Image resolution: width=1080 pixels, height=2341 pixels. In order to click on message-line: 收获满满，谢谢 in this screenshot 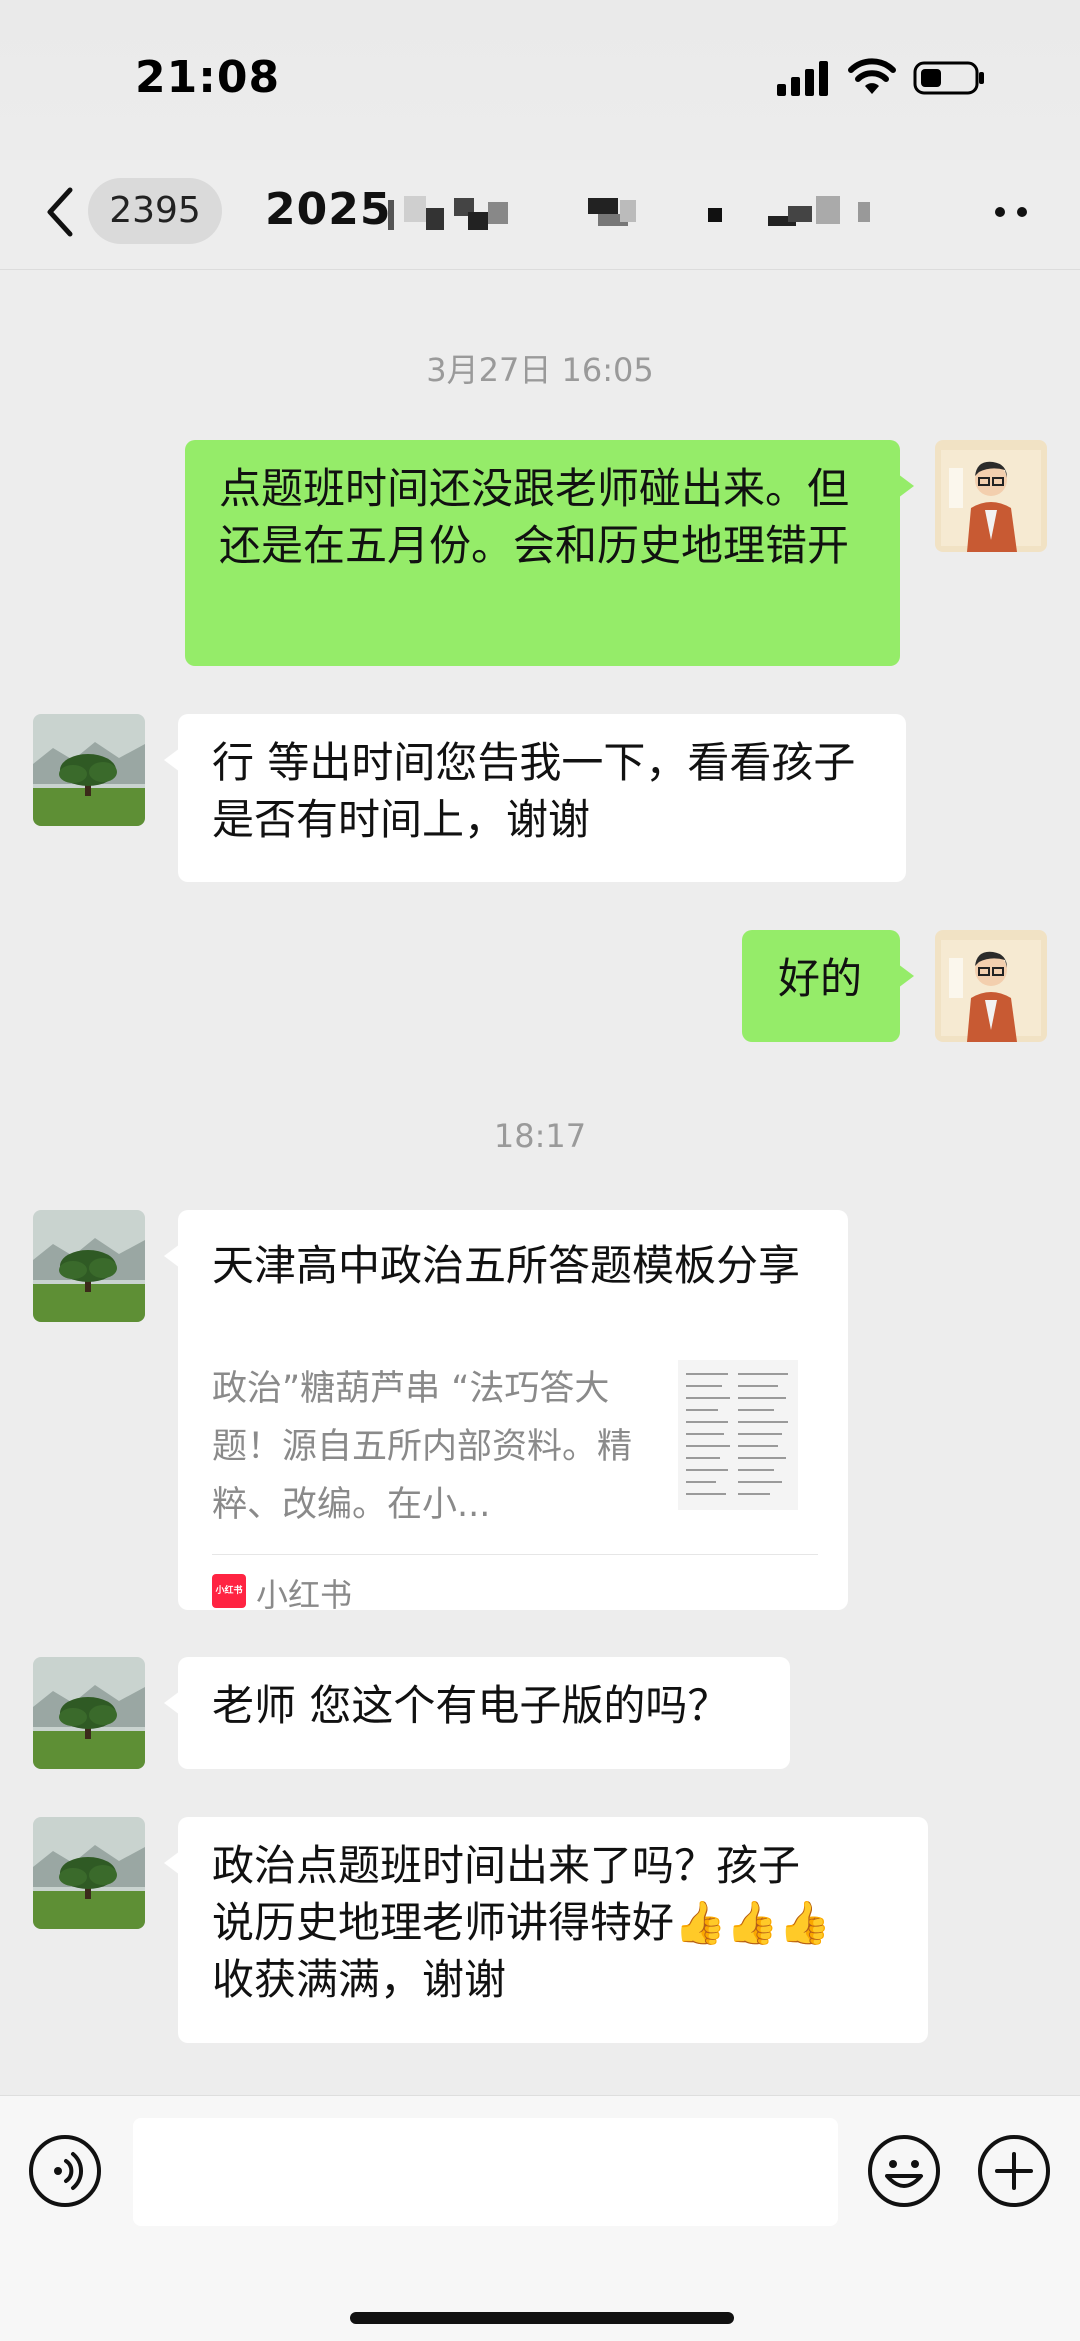, I will do `click(359, 1979)`.